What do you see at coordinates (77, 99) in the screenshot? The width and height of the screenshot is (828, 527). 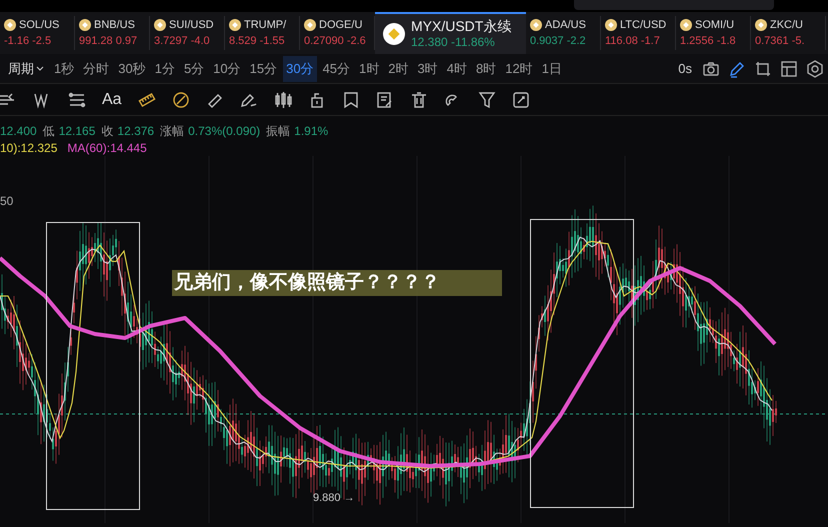 I see `parallel-lines-icon` at bounding box center [77, 99].